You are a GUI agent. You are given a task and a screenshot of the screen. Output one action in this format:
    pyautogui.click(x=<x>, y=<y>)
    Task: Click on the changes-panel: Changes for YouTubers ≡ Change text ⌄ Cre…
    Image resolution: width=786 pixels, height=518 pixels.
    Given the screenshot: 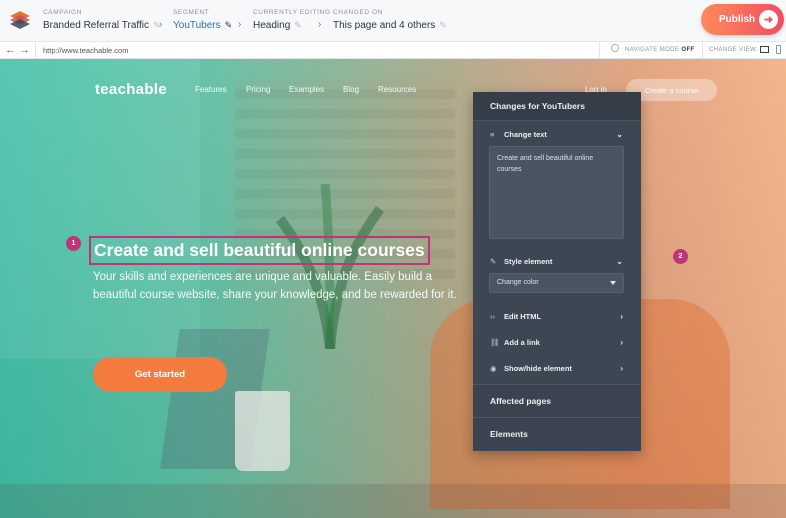 What is the action you would take?
    pyautogui.click(x=557, y=271)
    